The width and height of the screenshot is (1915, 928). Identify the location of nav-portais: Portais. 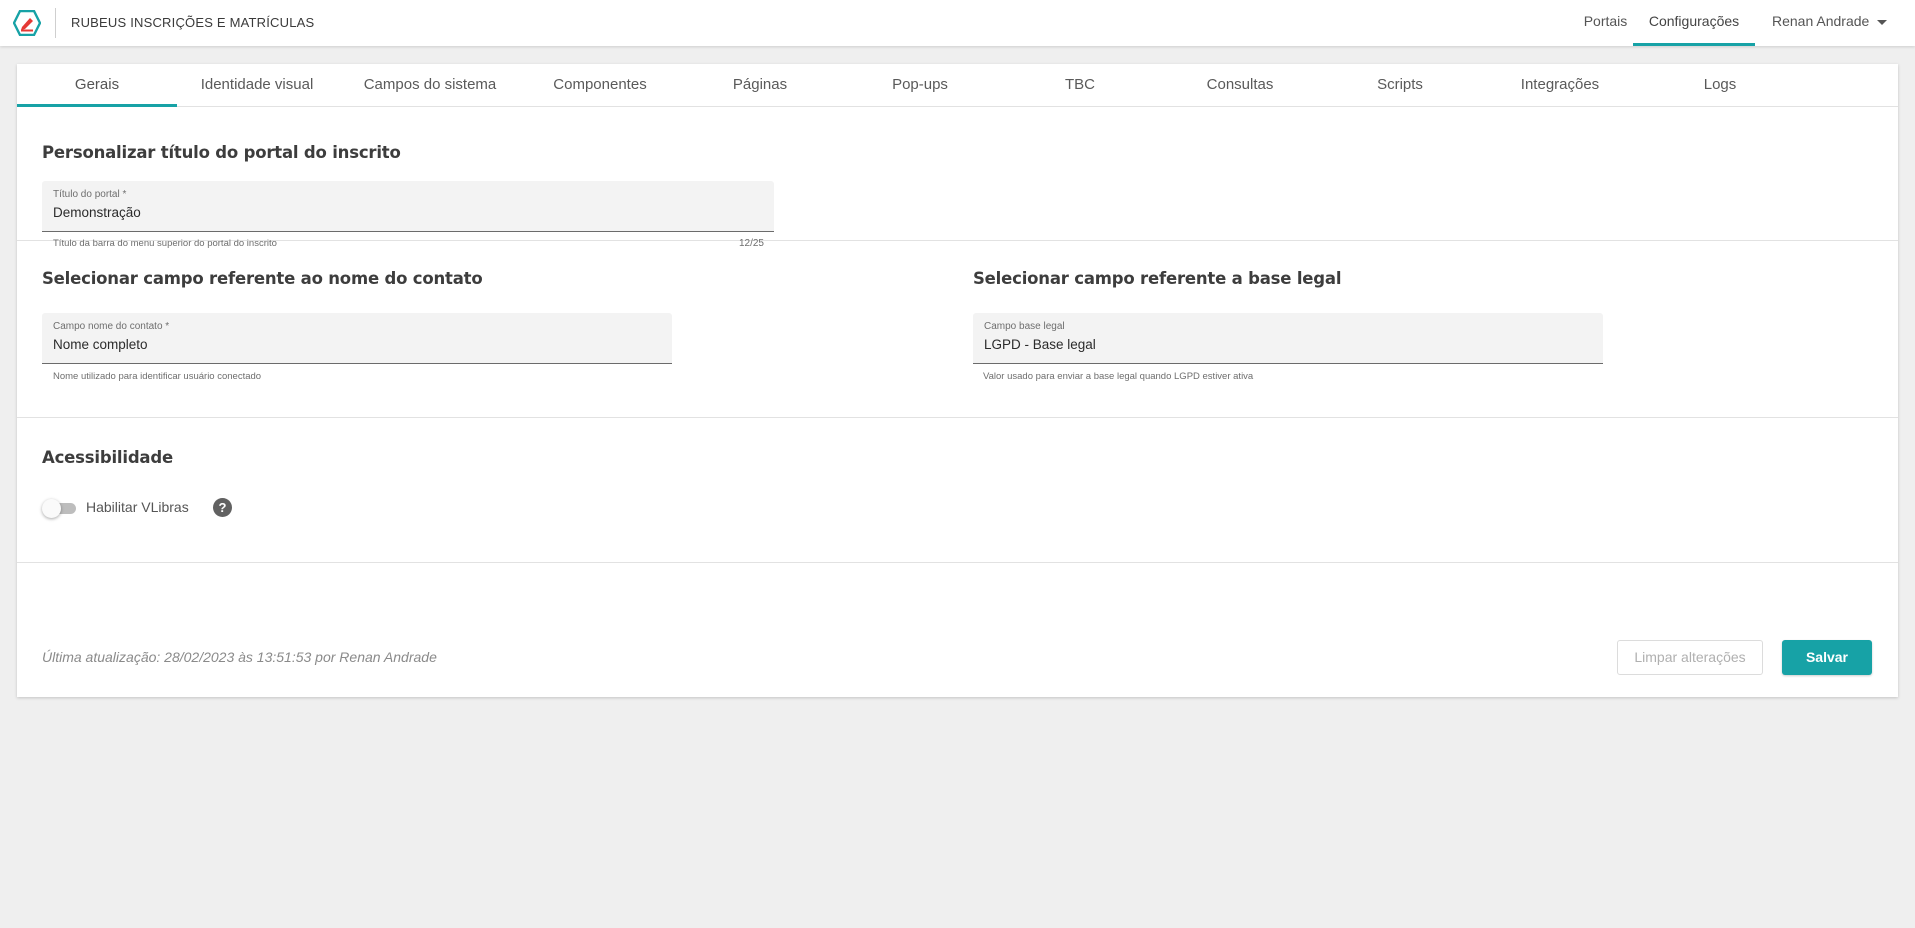
(1605, 23).